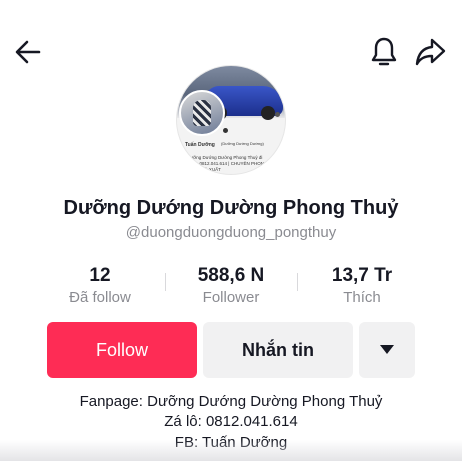 The height and width of the screenshot is (461, 462). What do you see at coordinates (227, 163) in the screenshot?
I see `avatar-mini-line: Zá lô: 0812.041.614 | CHUYÊN PHONG` at bounding box center [227, 163].